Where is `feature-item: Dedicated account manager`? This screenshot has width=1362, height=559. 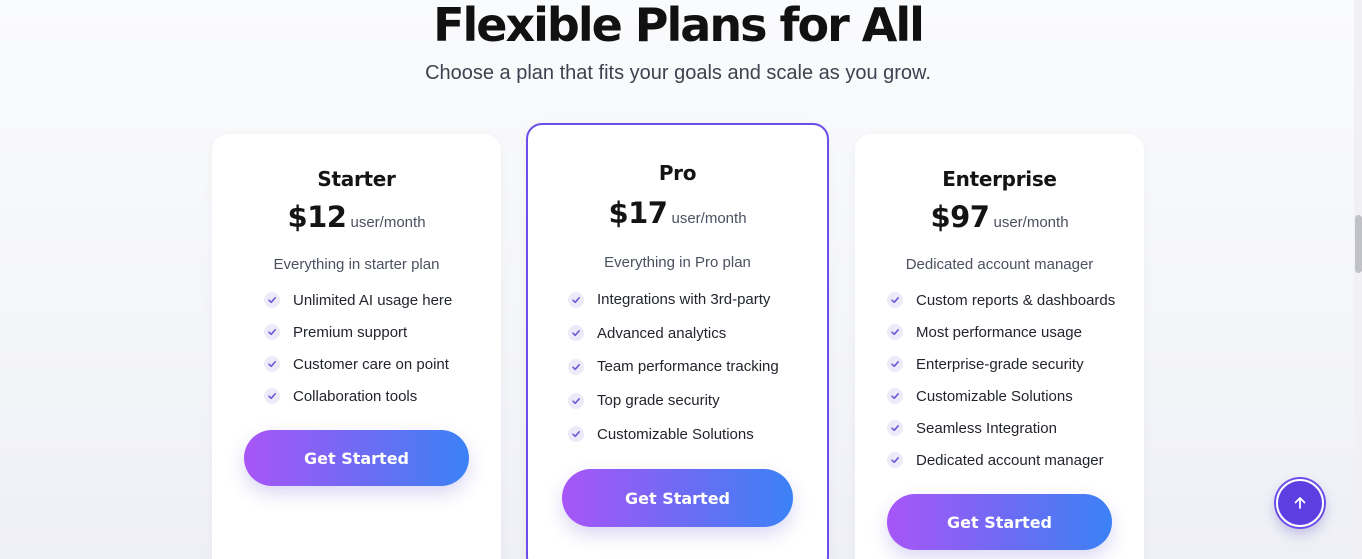 feature-item: Dedicated account manager is located at coordinates (1001, 460).